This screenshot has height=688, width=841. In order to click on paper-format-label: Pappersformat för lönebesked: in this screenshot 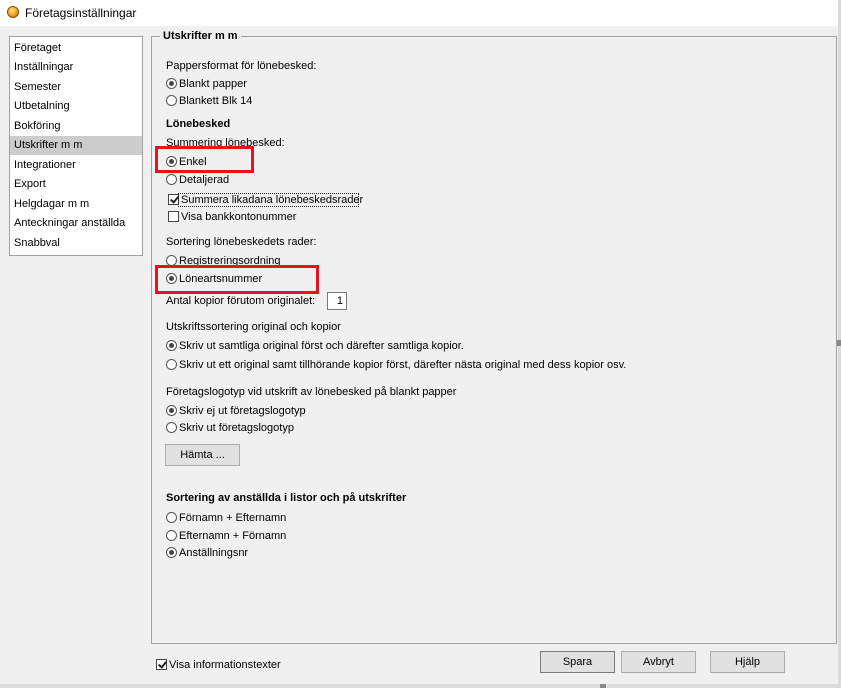, I will do `click(241, 66)`.